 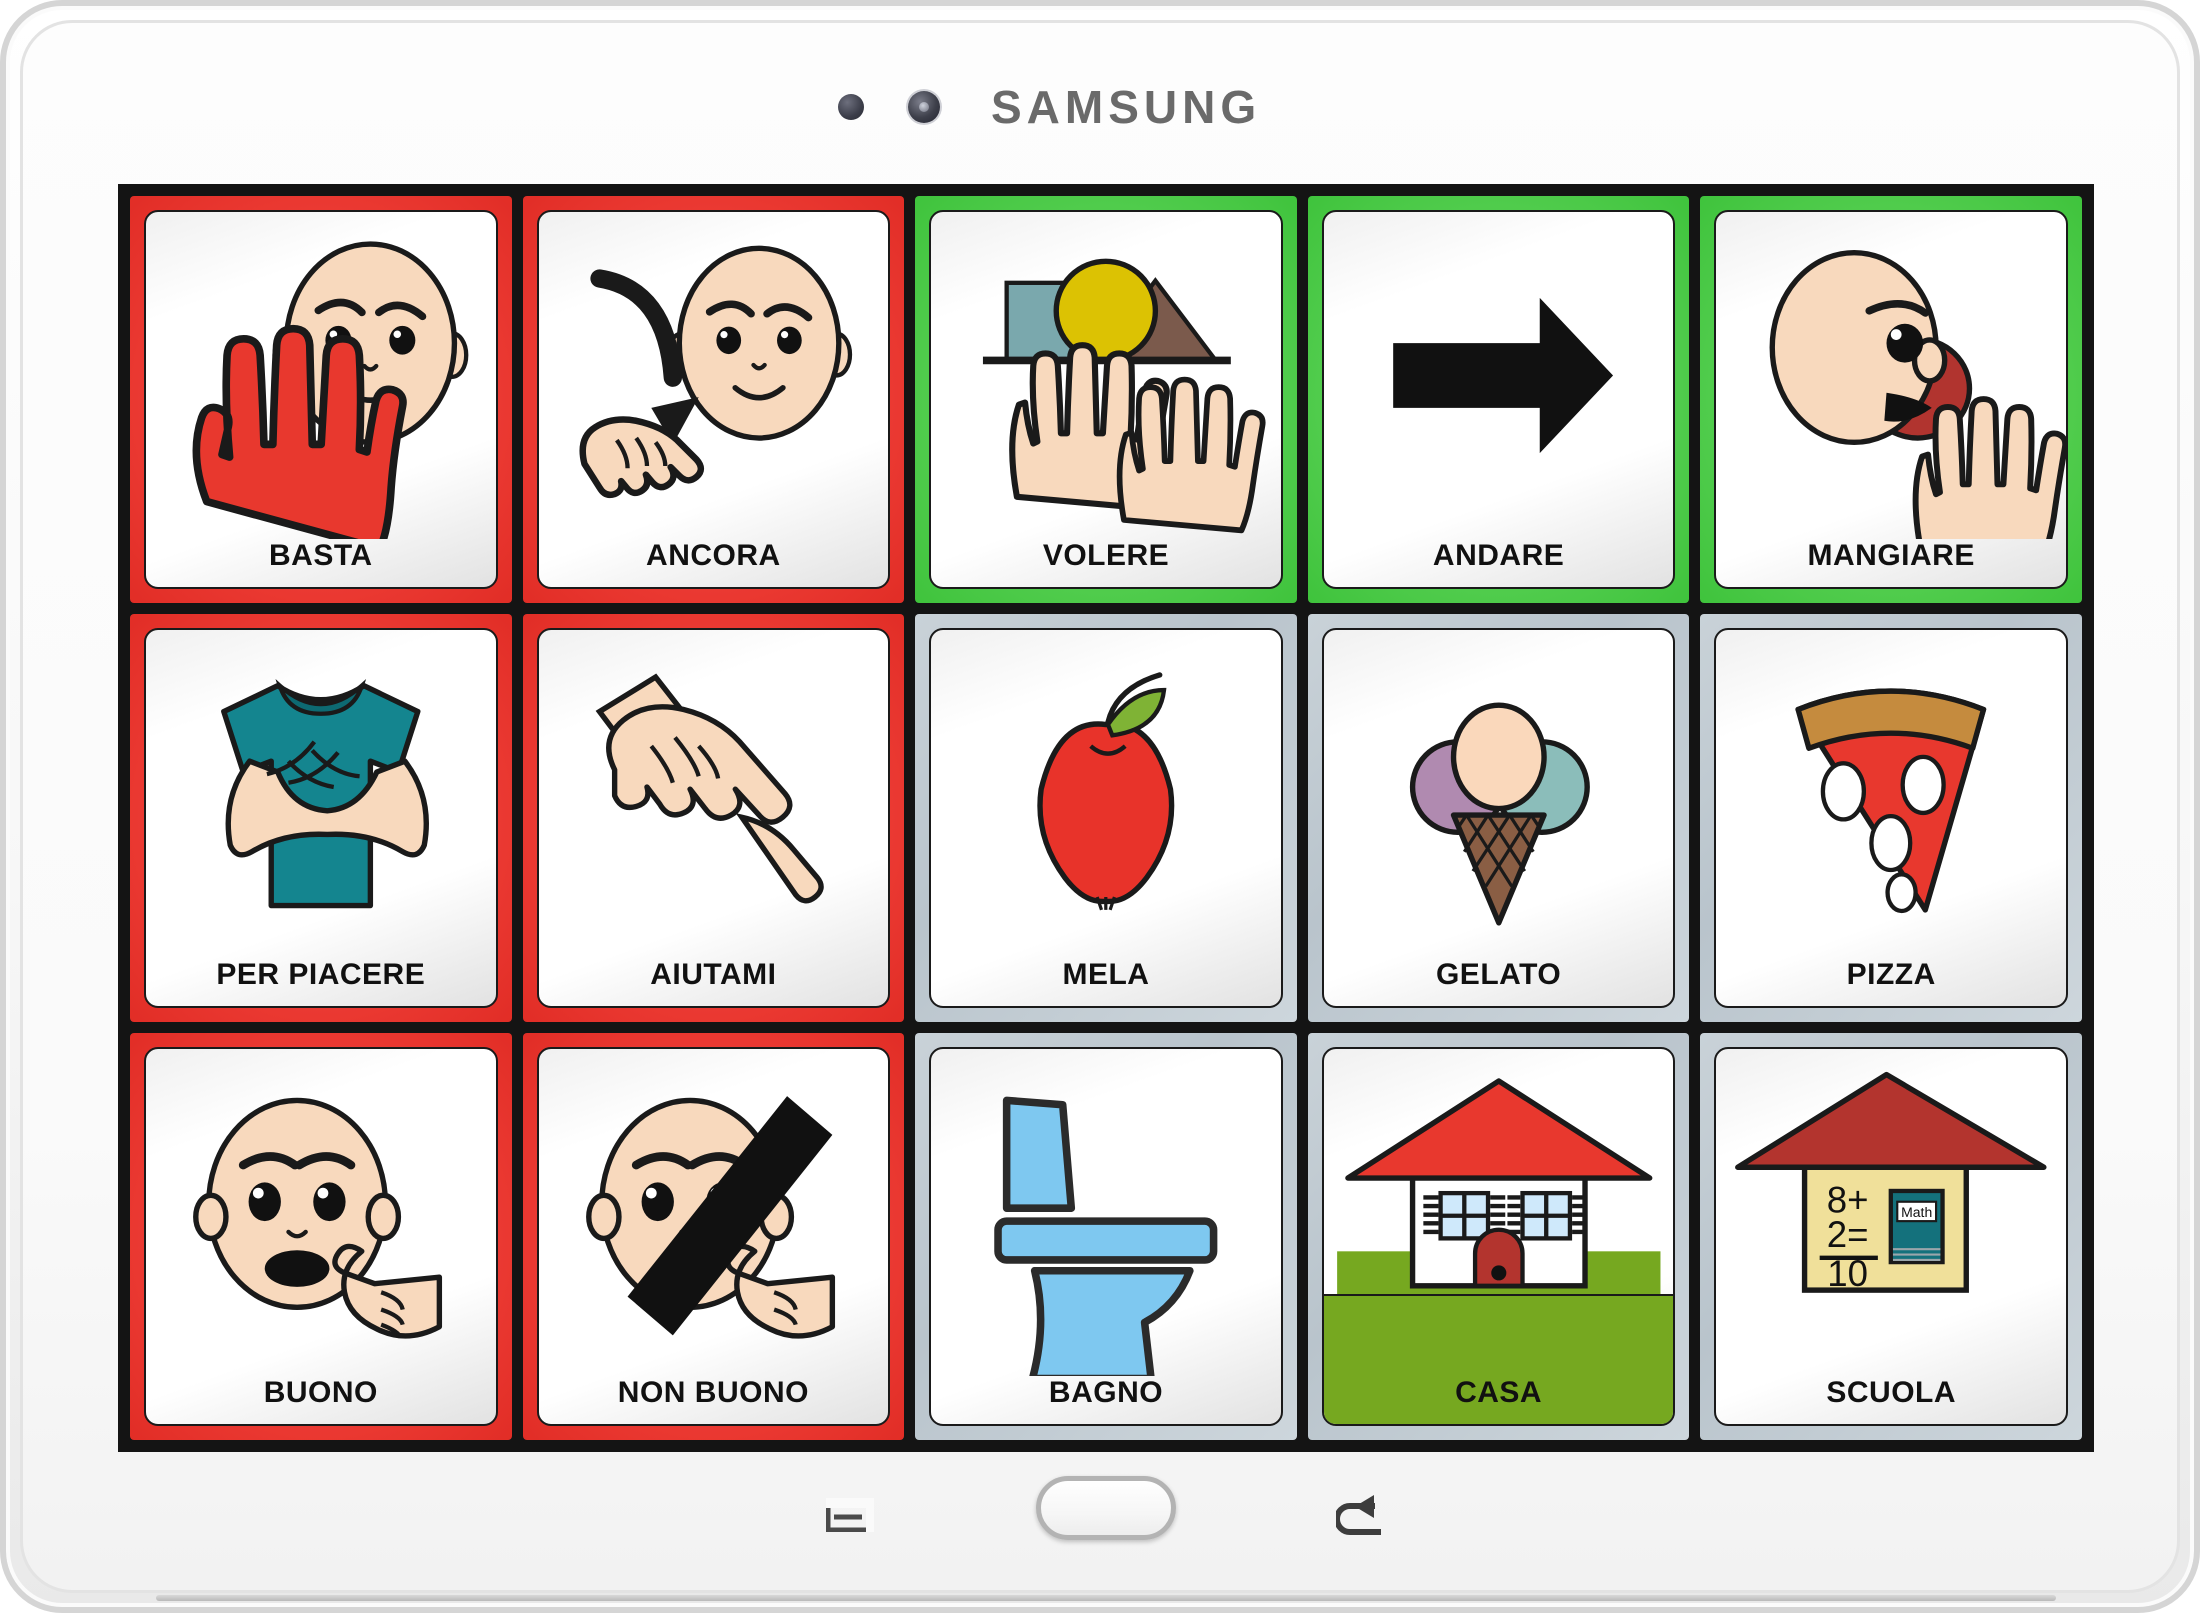 I want to click on aac-card: CASA, so click(x=1498, y=1236).